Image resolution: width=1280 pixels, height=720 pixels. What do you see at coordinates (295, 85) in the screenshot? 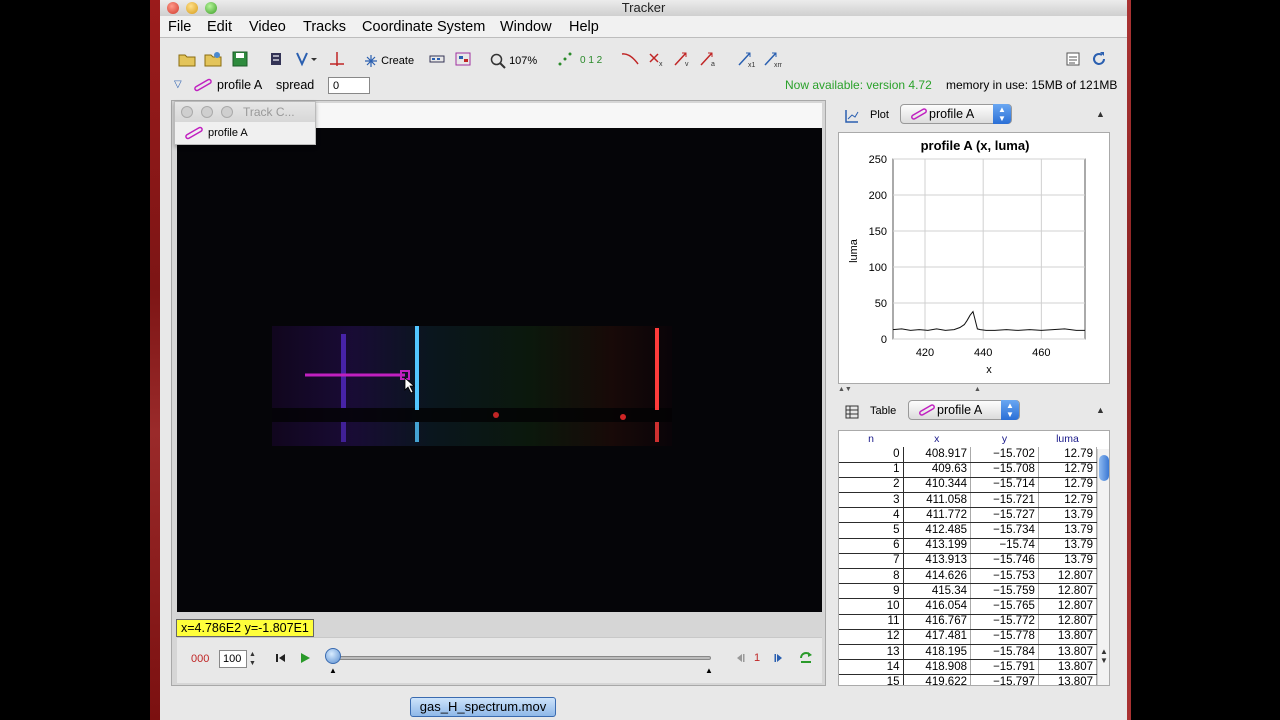
I see `spread-label: spread` at bounding box center [295, 85].